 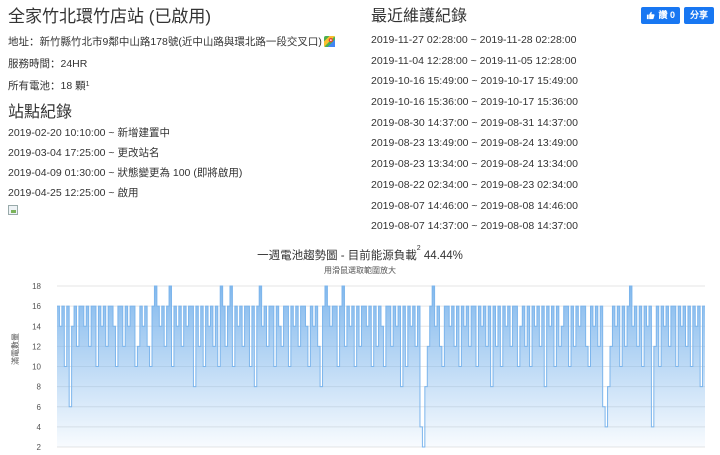 I want to click on station-records-title: 站點紀錄, so click(x=40, y=112).